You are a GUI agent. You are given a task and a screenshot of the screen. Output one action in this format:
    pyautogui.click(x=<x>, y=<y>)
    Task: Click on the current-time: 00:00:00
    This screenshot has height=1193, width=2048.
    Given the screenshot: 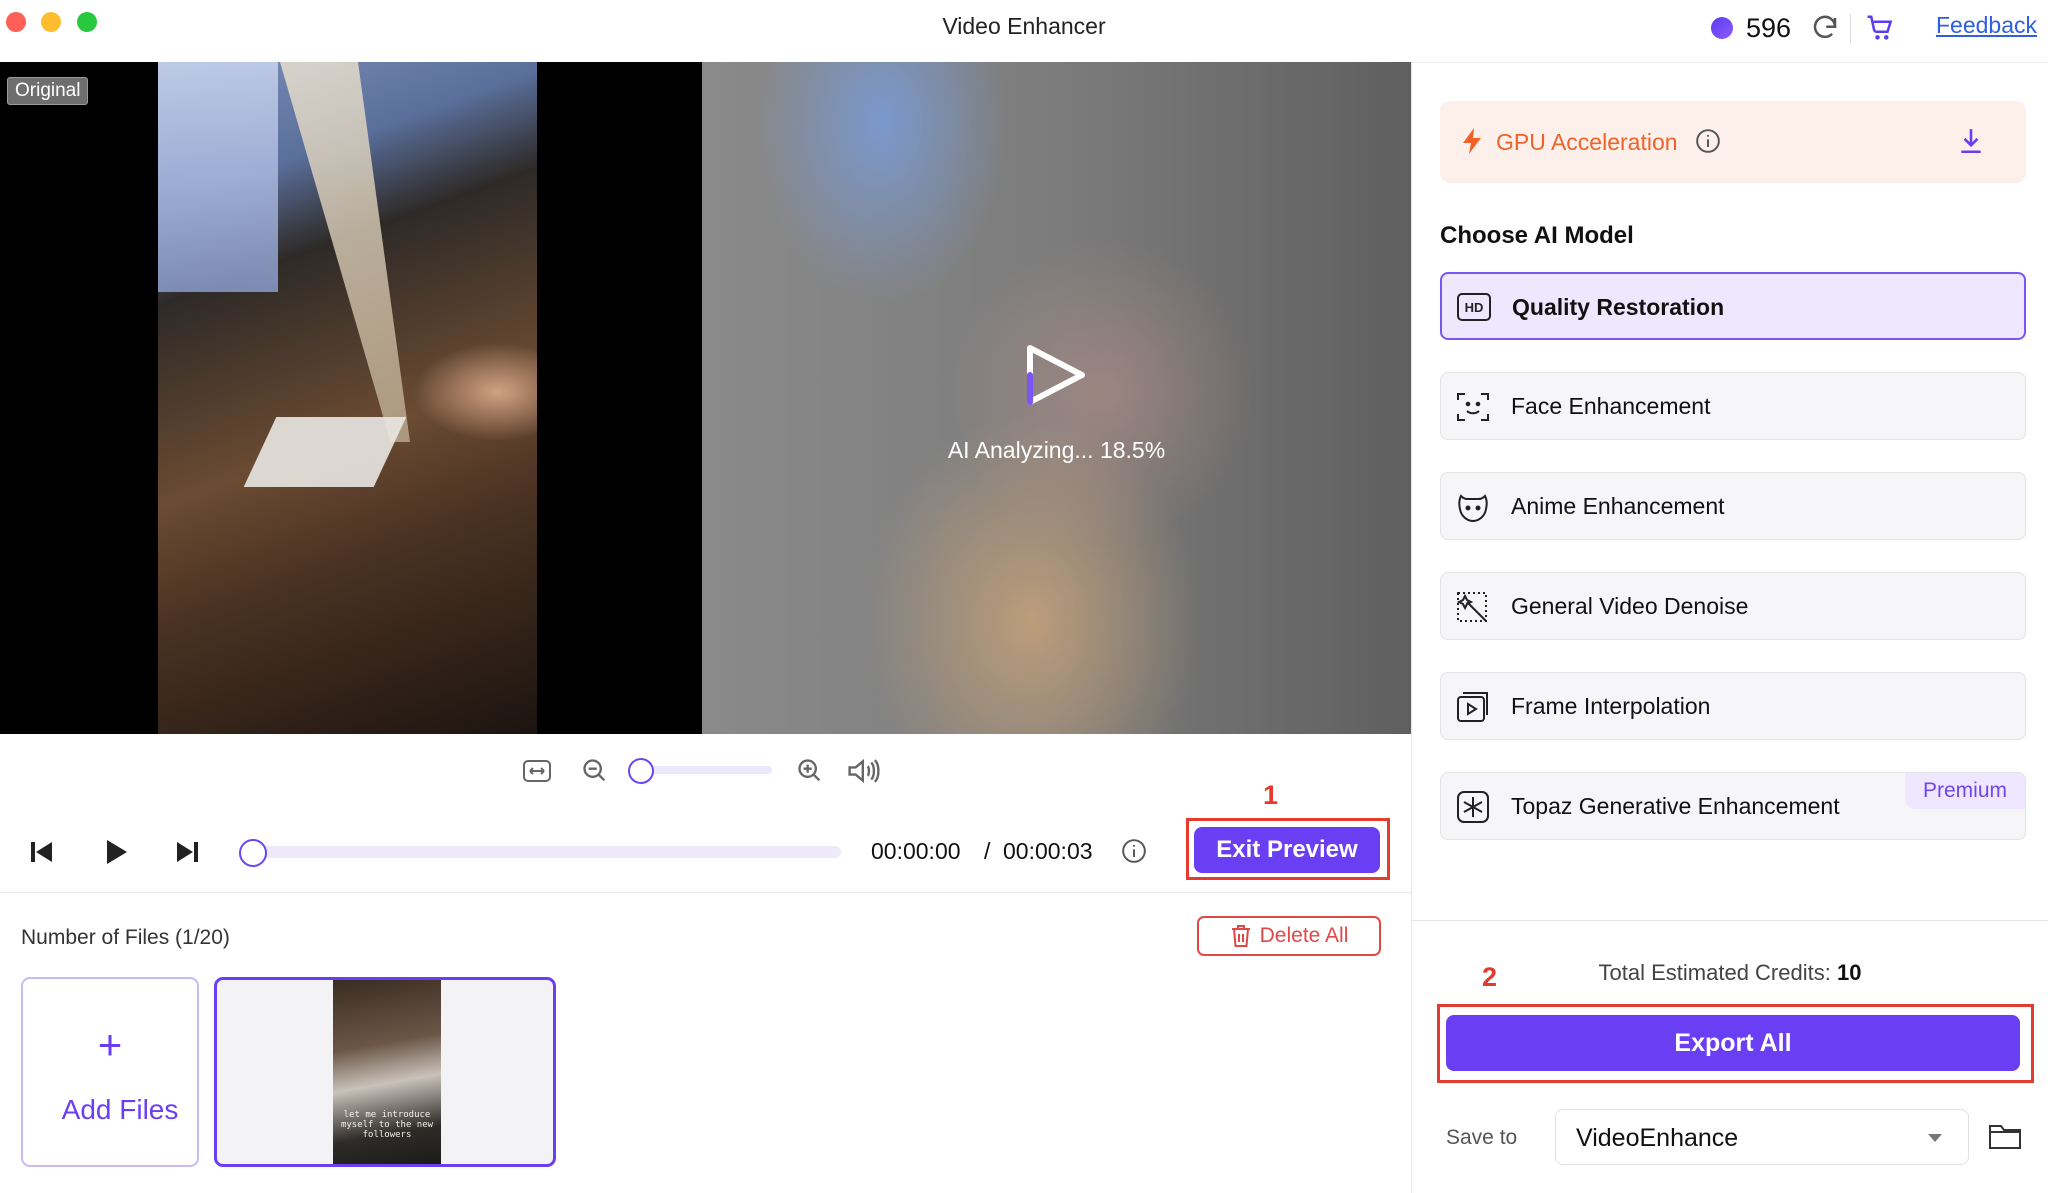 What is the action you would take?
    pyautogui.click(x=916, y=851)
    